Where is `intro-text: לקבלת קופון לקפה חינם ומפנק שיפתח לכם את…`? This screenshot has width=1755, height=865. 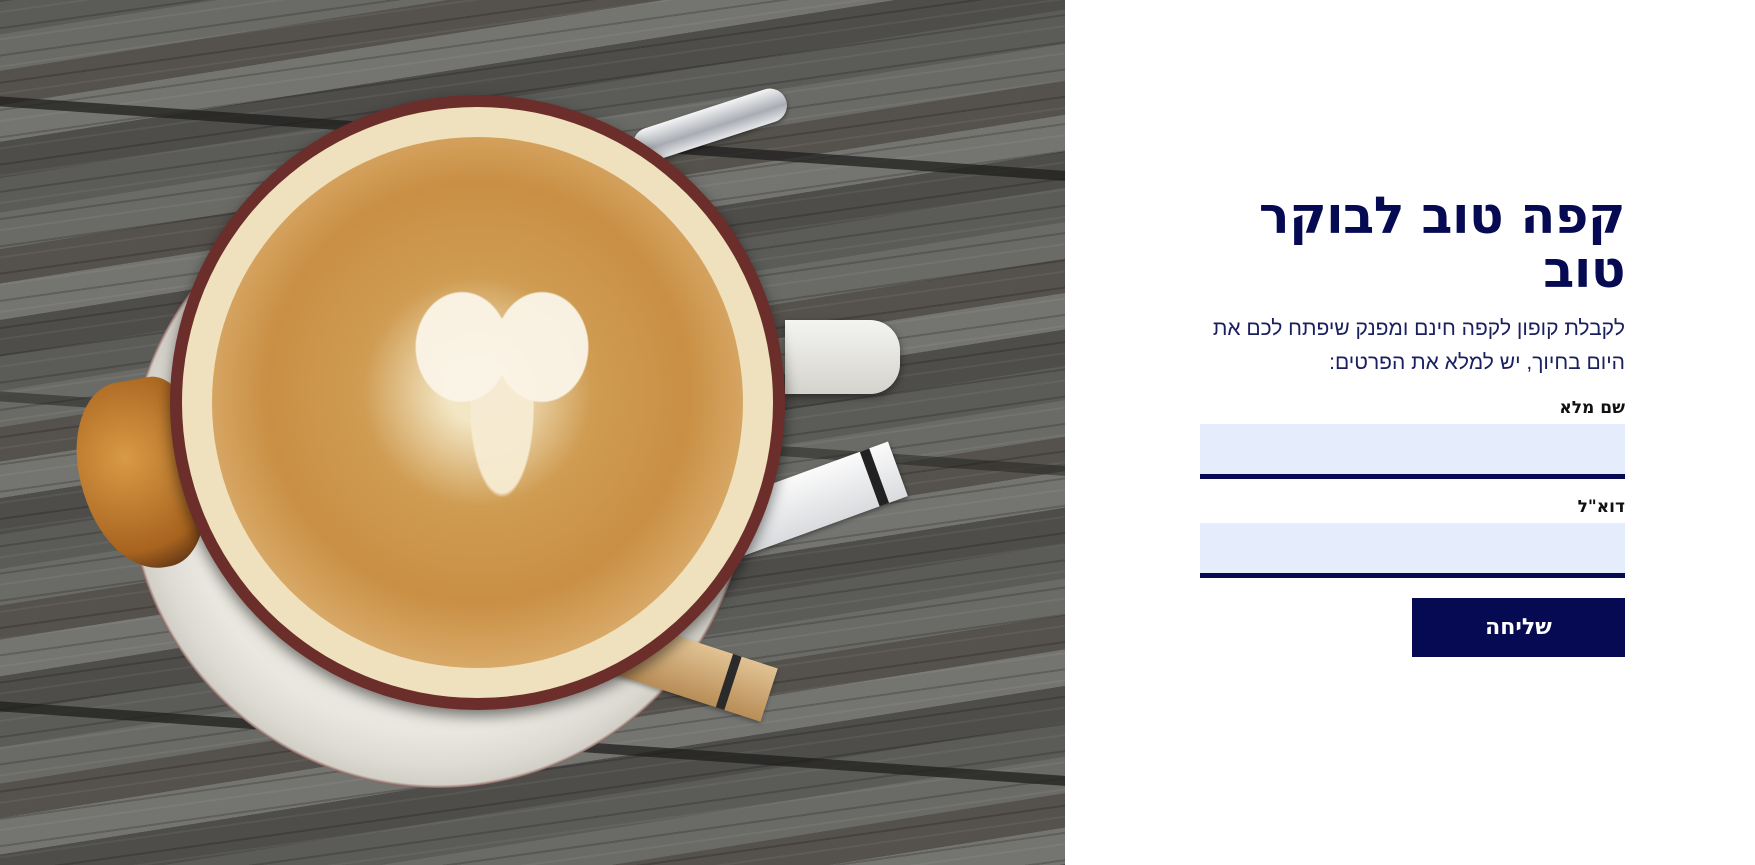
intro-text: לקבלת קופון לקפה חינם ומפנק שיפתח לכם את… is located at coordinates (1418, 345).